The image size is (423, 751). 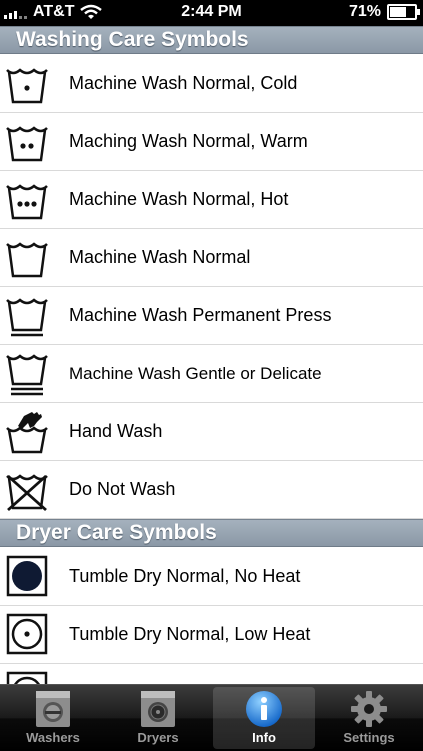 What do you see at coordinates (211, 490) in the screenshot?
I see `list-item: Do Not Wash` at bounding box center [211, 490].